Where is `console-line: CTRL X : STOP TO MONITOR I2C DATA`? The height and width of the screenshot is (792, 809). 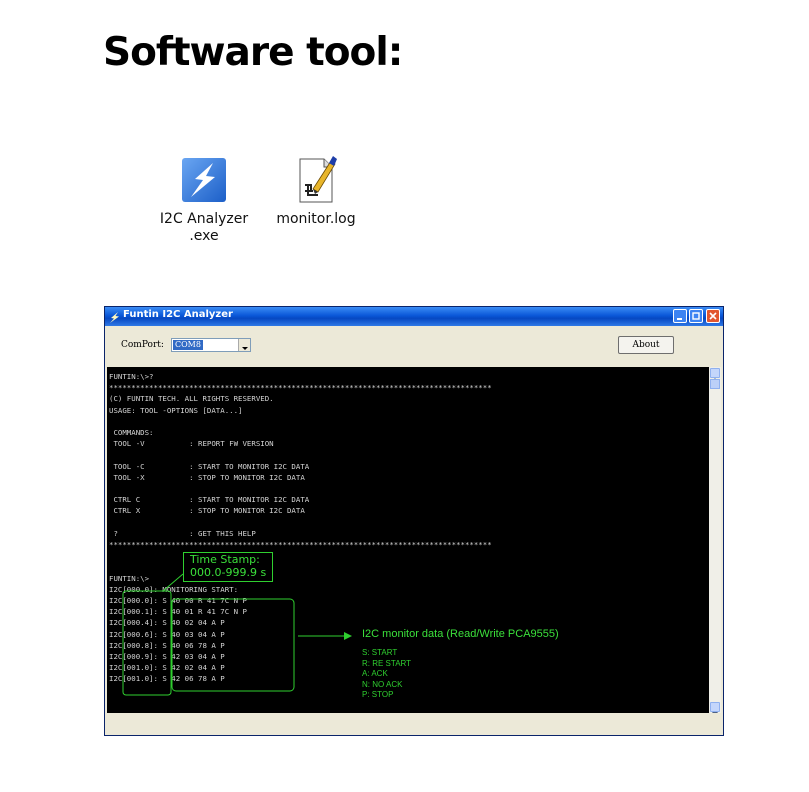 console-line: CTRL X : STOP TO MONITOR I2C DATA is located at coordinates (207, 511).